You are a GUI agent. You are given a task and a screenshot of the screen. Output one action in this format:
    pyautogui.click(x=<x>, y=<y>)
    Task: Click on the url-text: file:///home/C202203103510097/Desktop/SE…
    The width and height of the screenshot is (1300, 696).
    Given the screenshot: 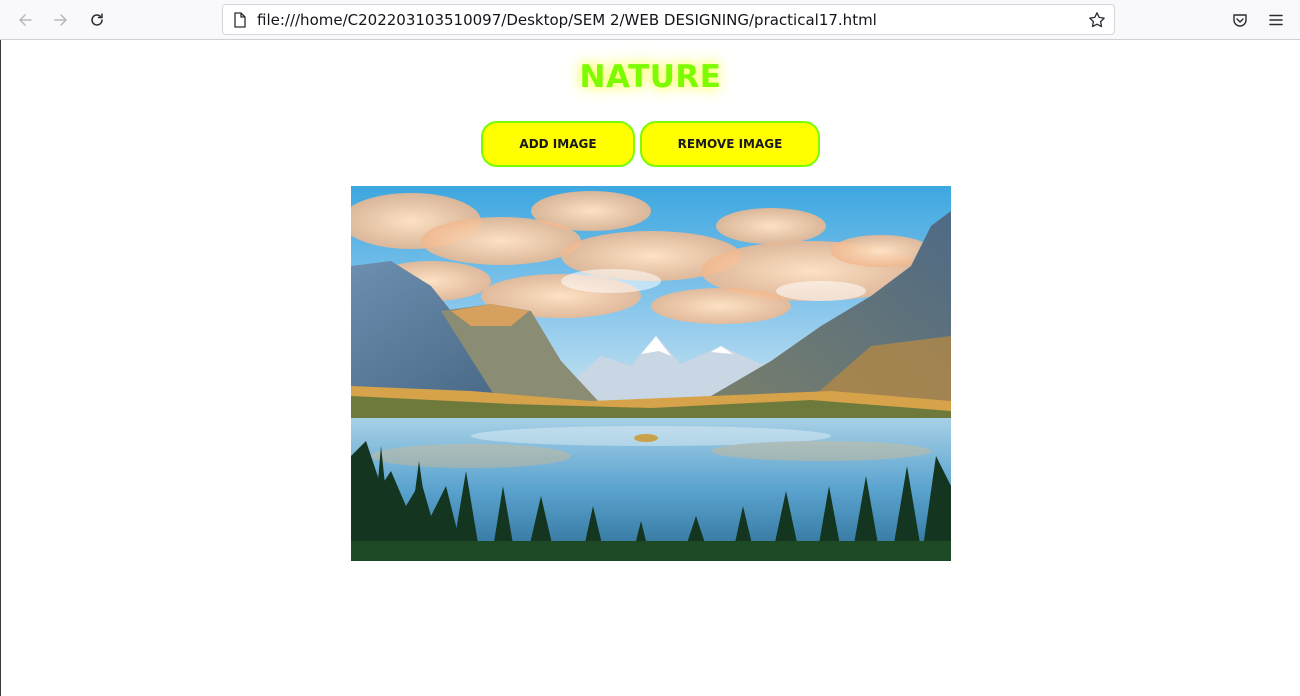 What is the action you would take?
    pyautogui.click(x=672, y=20)
    